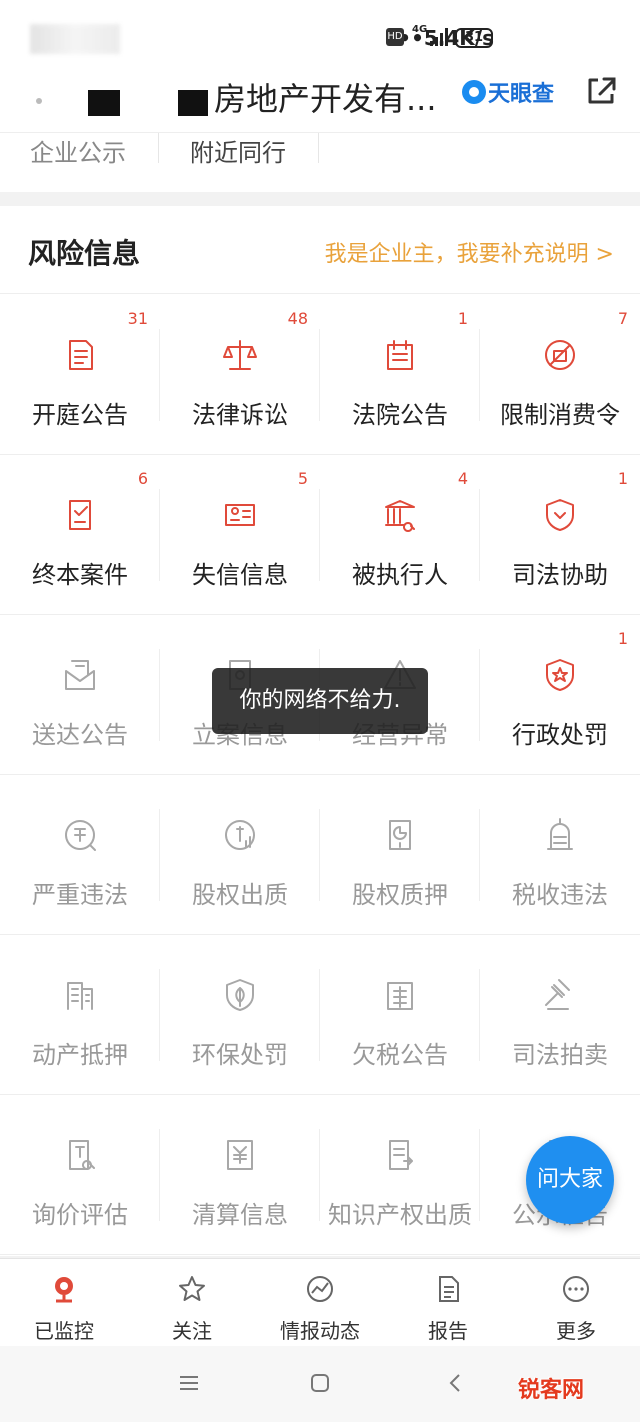 The height and width of the screenshot is (1422, 640). I want to click on eye-logo-icon, so click(474, 92).